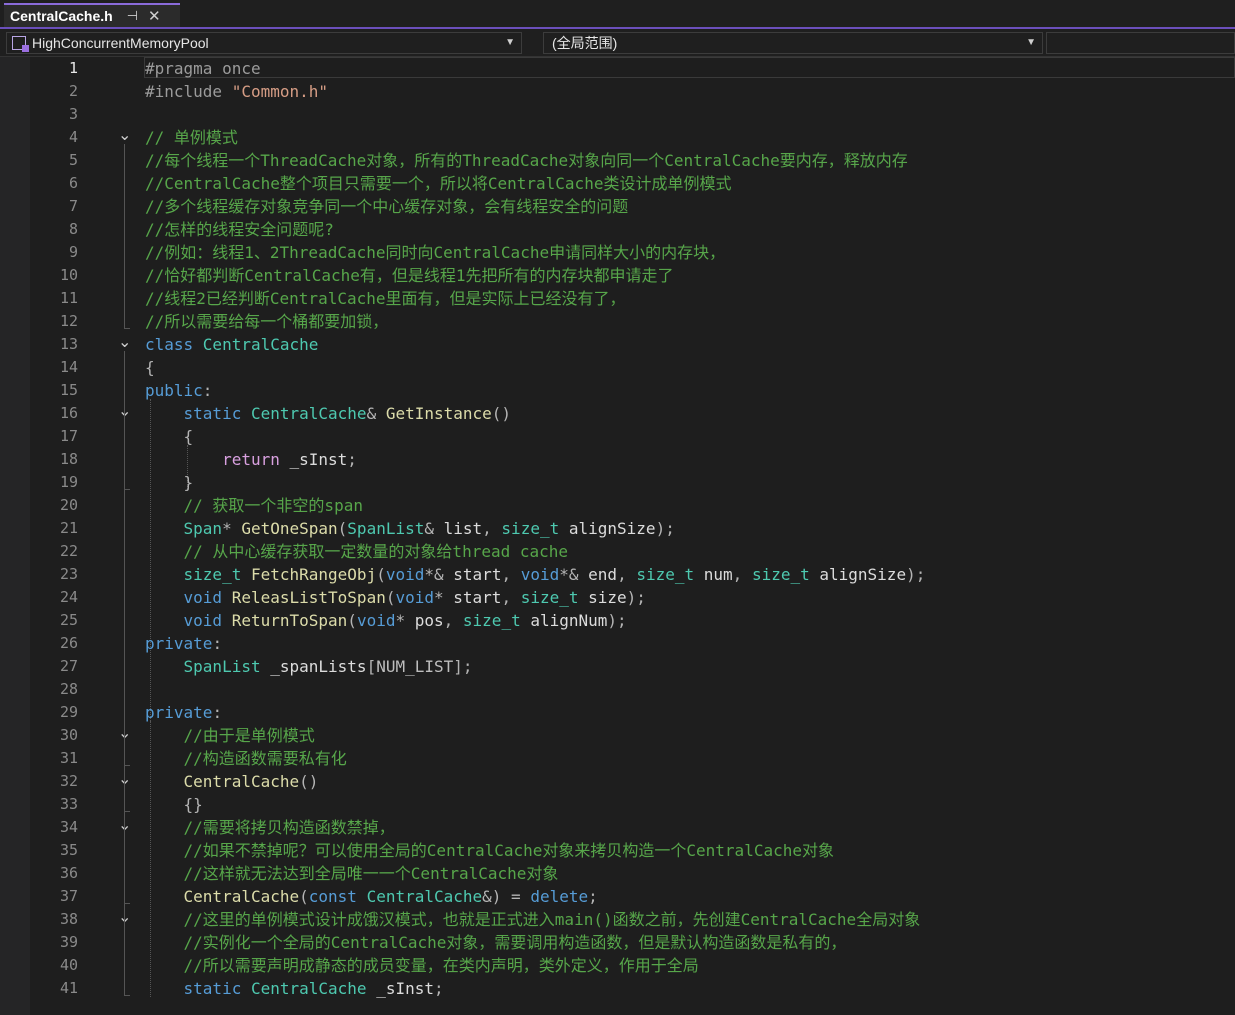 The width and height of the screenshot is (1235, 1015). What do you see at coordinates (328, 413) in the screenshot?
I see `code-line: static CentralCache& GetInstance()` at bounding box center [328, 413].